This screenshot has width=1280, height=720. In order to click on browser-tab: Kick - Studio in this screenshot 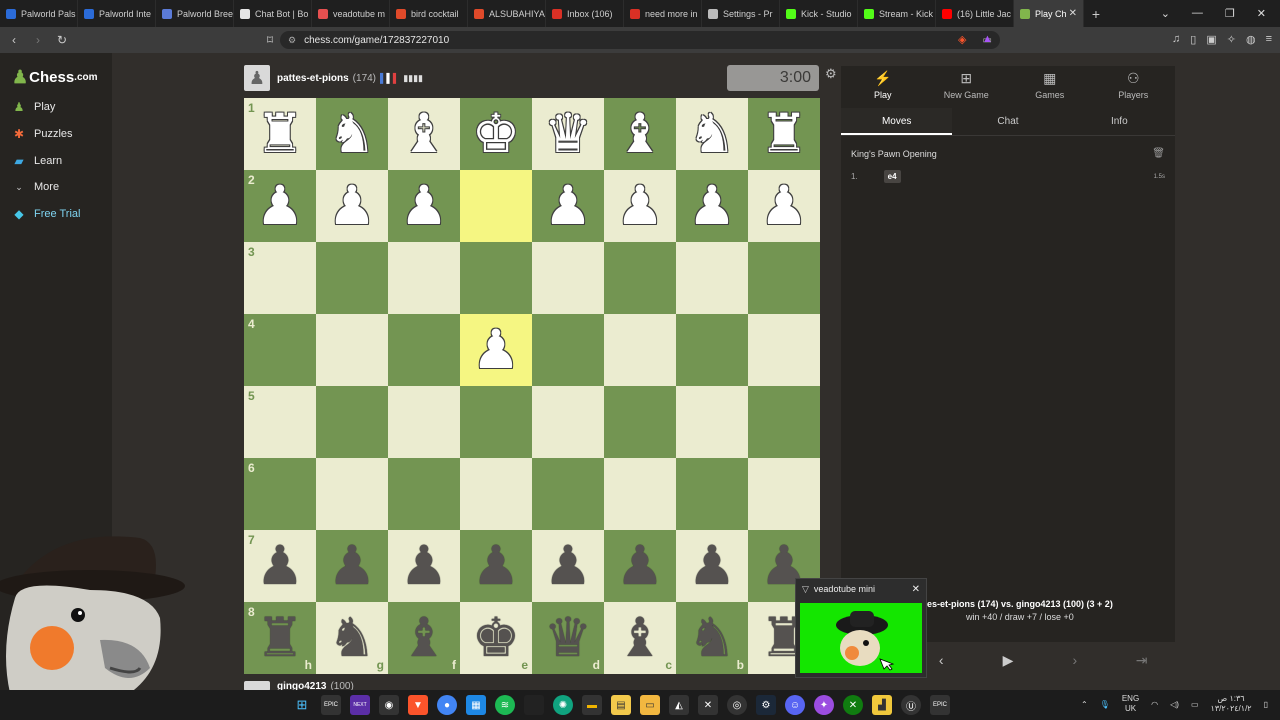, I will do `click(819, 13)`.